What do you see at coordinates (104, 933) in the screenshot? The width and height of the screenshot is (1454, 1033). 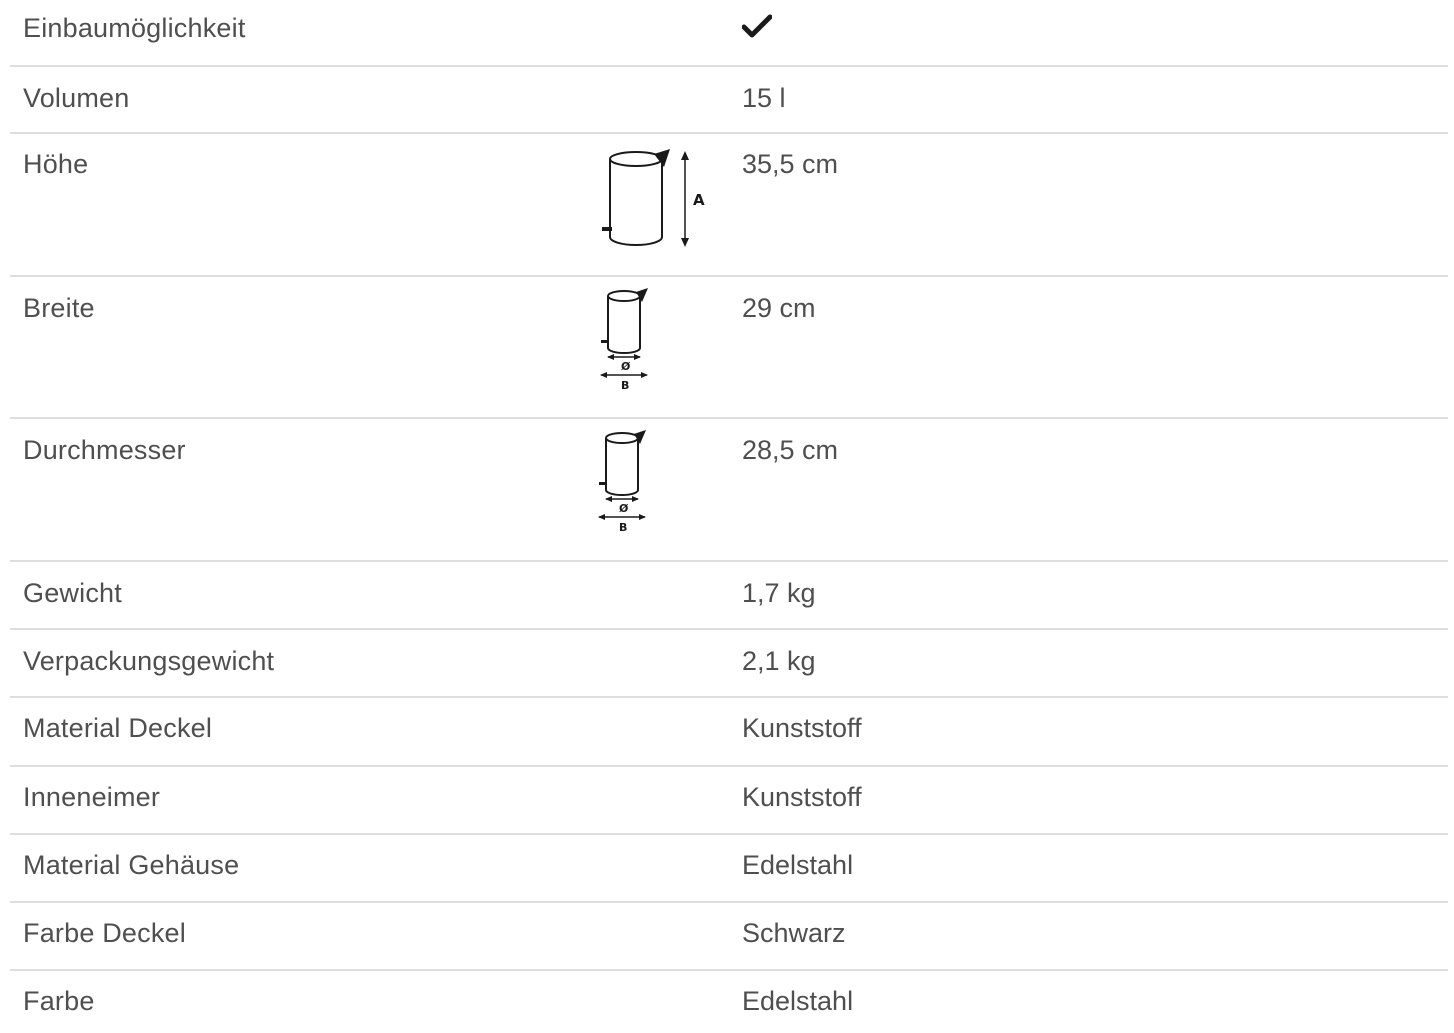 I see `spec-label: Farbe Deckel` at bounding box center [104, 933].